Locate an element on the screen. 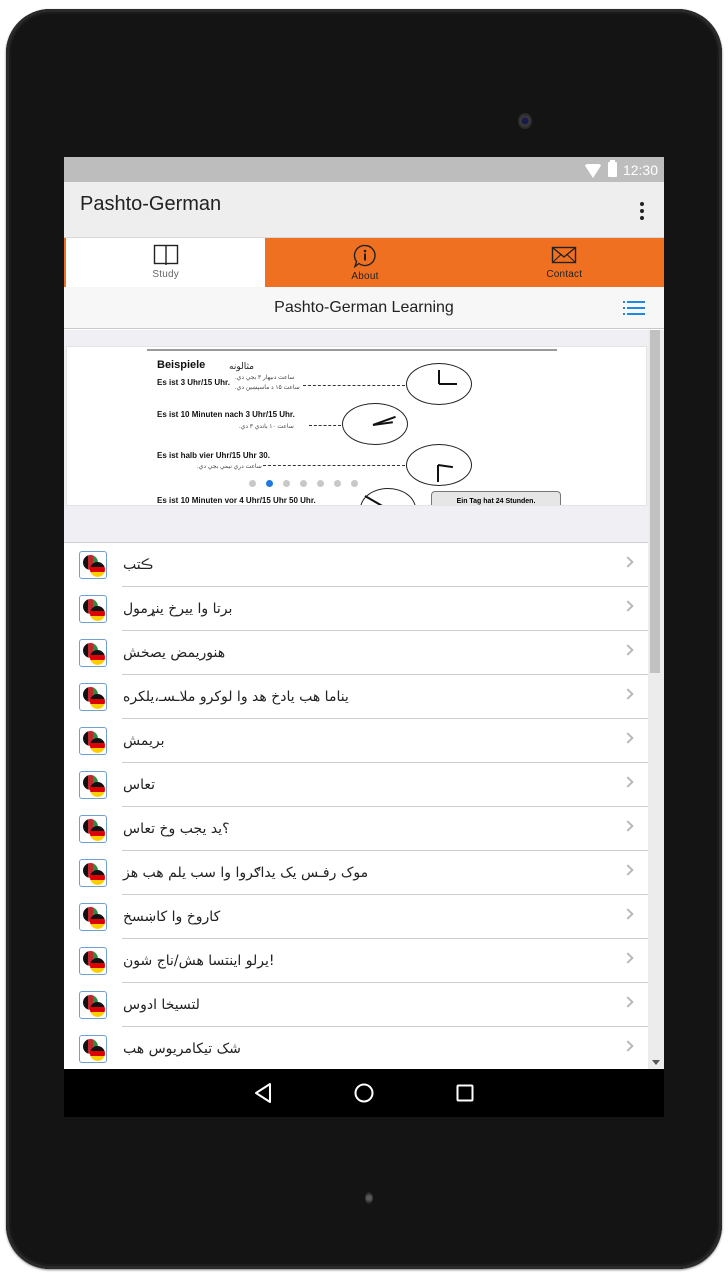  slide-line-de: Es ist 10 Minuten nach 3 Uhr/15 Uhr. is located at coordinates (226, 414).